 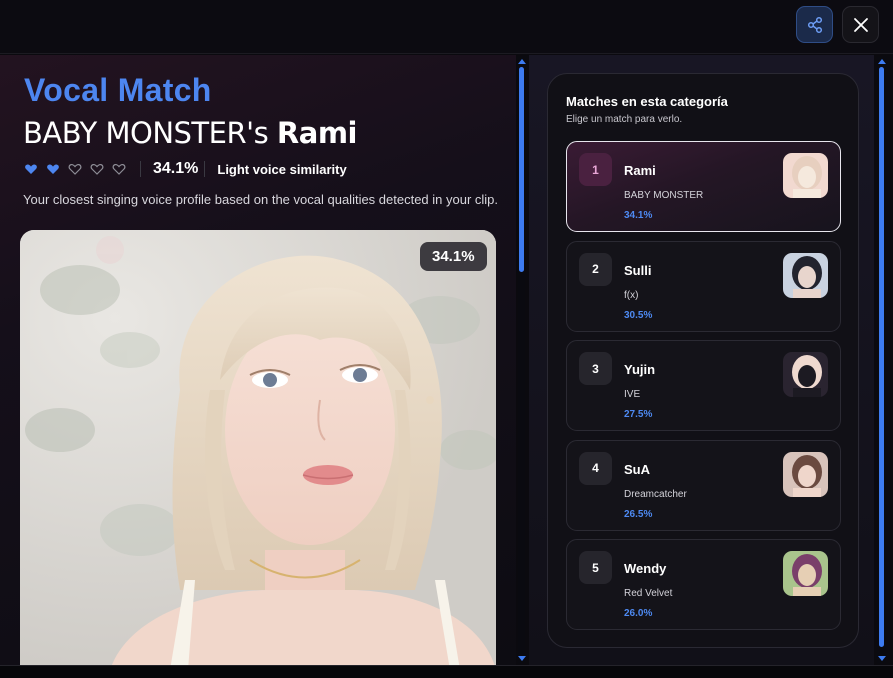 I want to click on match-meta: 34.1% Light voice similarity, so click(x=185, y=169).